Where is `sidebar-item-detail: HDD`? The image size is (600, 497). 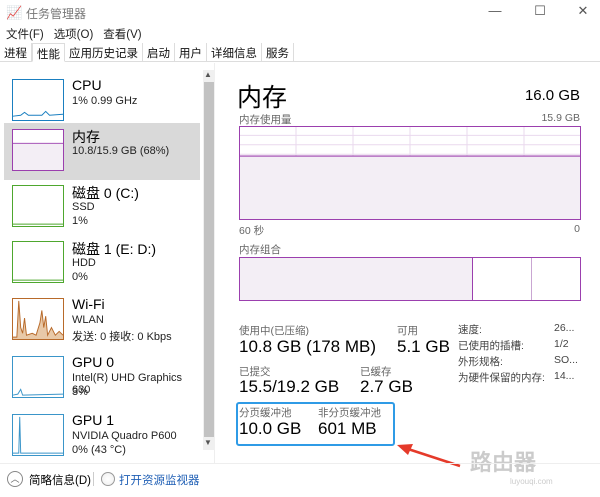 sidebar-item-detail: HDD is located at coordinates (84, 263).